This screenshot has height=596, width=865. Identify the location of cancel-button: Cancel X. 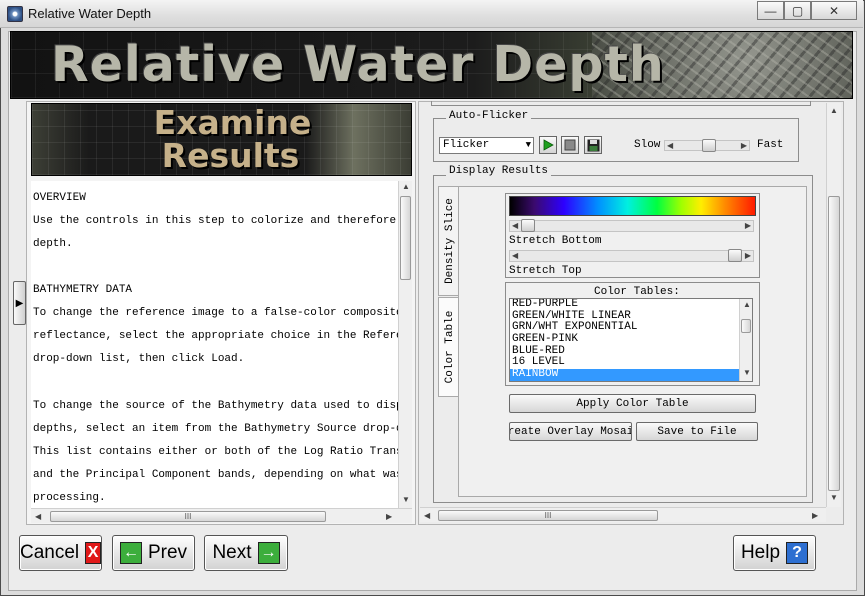
(60, 553).